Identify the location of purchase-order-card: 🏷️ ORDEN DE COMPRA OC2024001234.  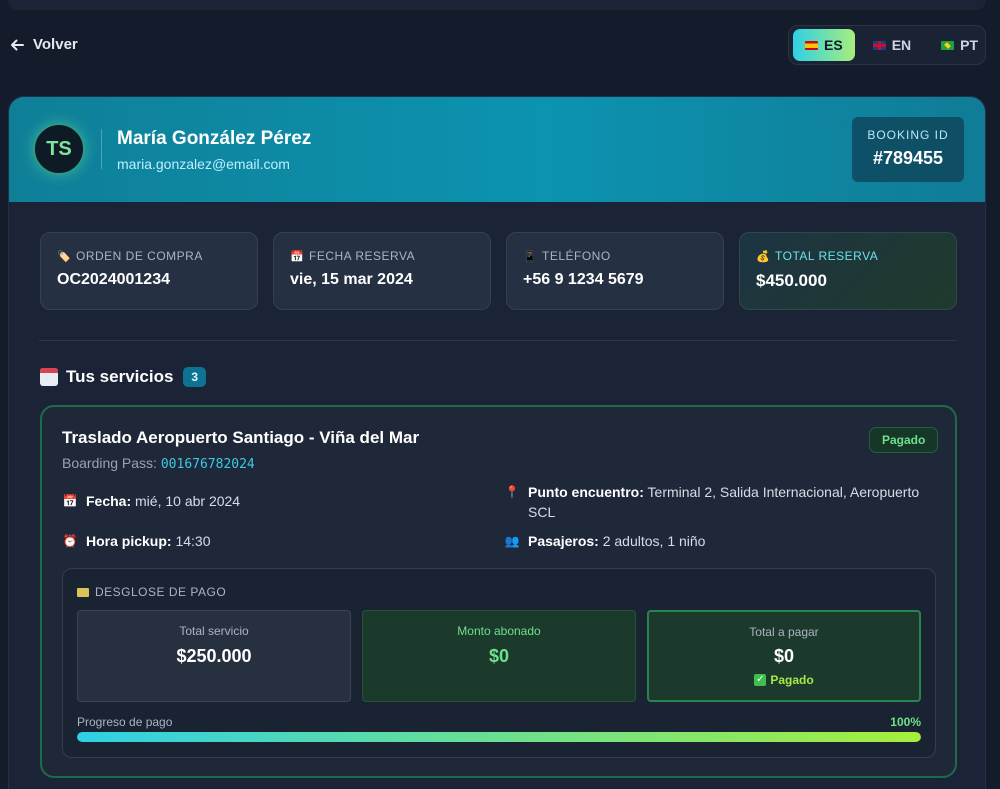
(149, 271).